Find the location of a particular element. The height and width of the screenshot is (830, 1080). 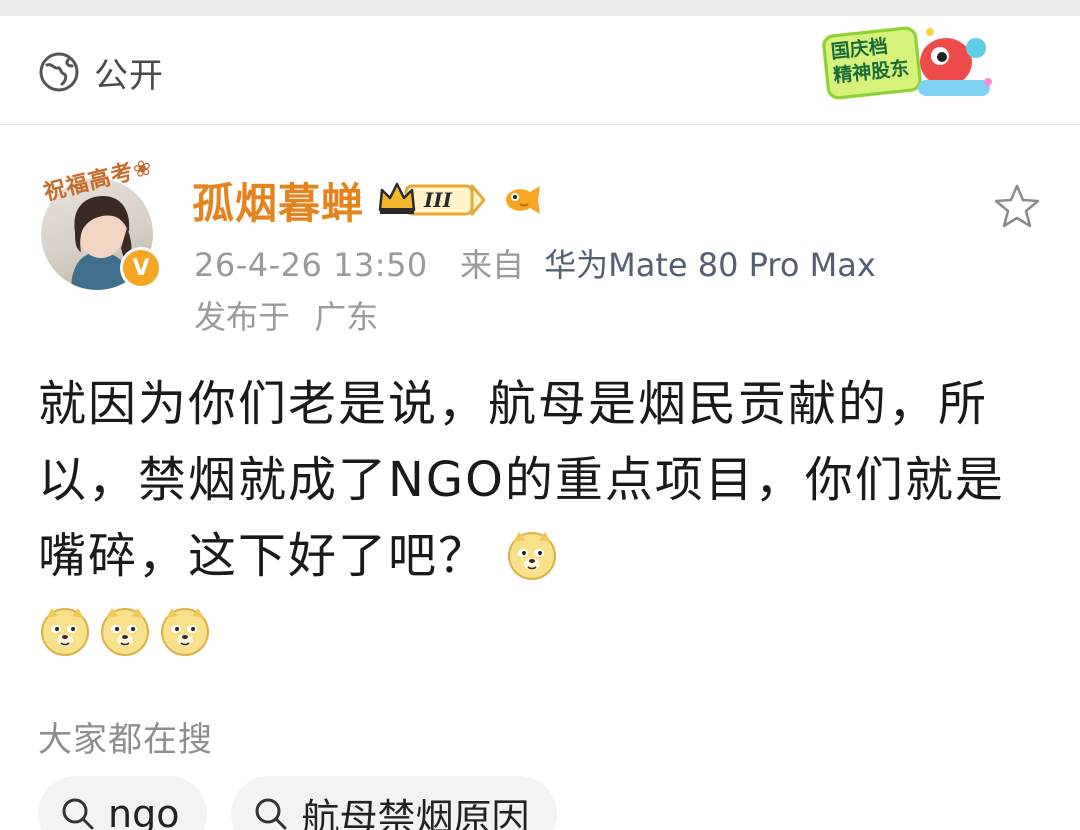

source-prefix: 来自 is located at coordinates (491, 265).